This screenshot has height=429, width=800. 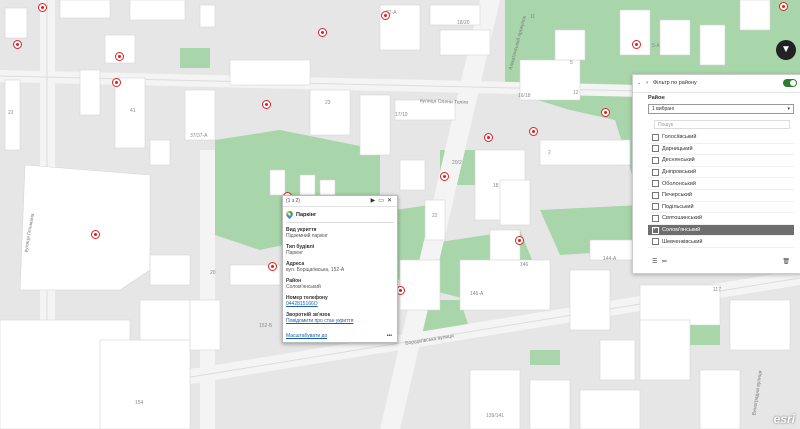 What do you see at coordinates (463, 23) in the screenshot?
I see `building-label: 18/20` at bounding box center [463, 23].